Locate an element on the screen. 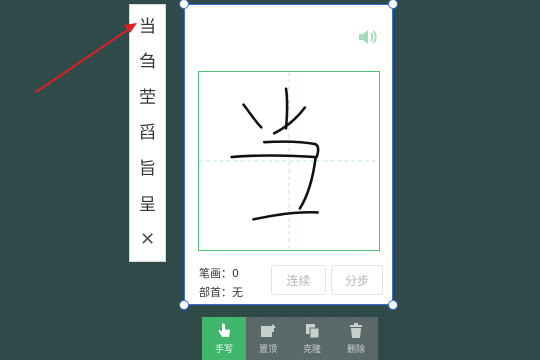  trash-icon is located at coordinates (356, 330).